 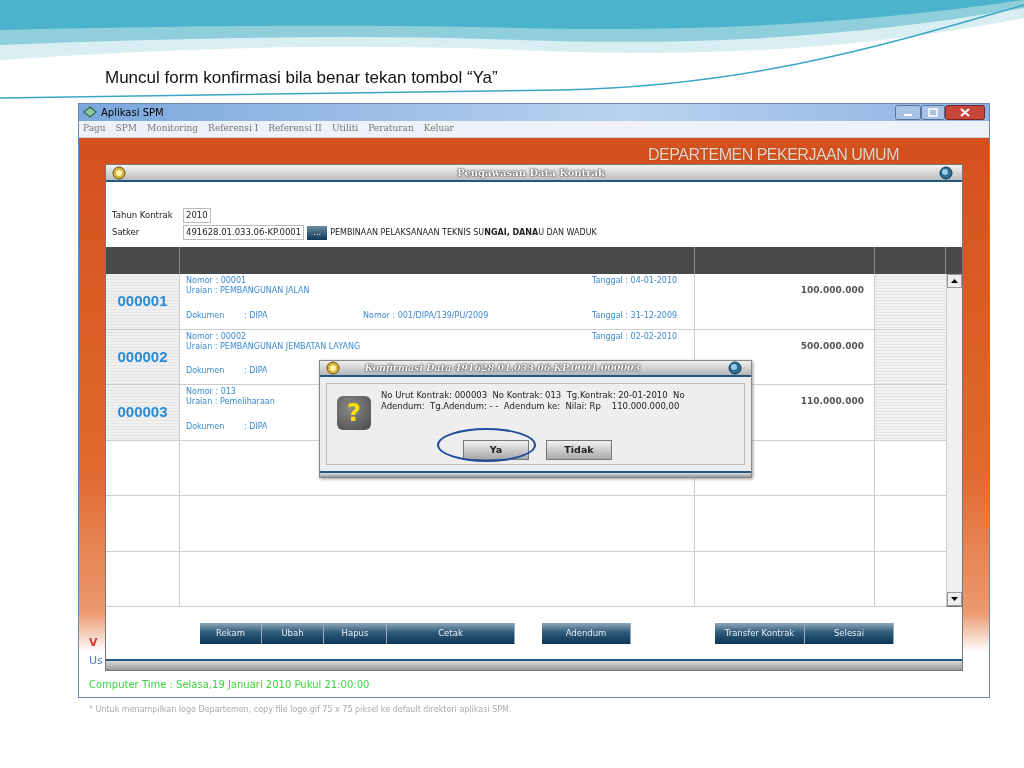 I want to click on computer-time: Computer Time : Selasa,19 Januari 2010 Pukul 21:00:00, so click(x=229, y=684).